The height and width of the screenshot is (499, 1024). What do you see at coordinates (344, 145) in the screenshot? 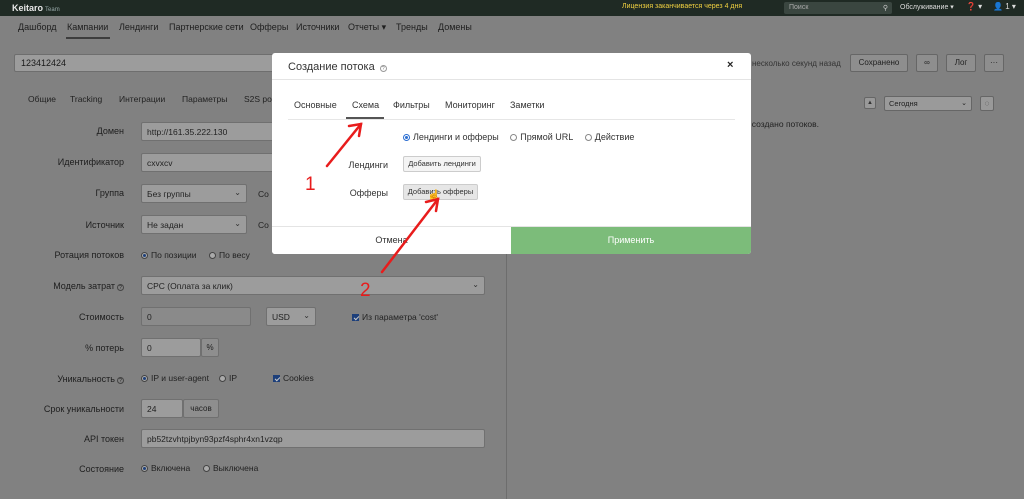
I see `arrow-1-shaft` at bounding box center [344, 145].